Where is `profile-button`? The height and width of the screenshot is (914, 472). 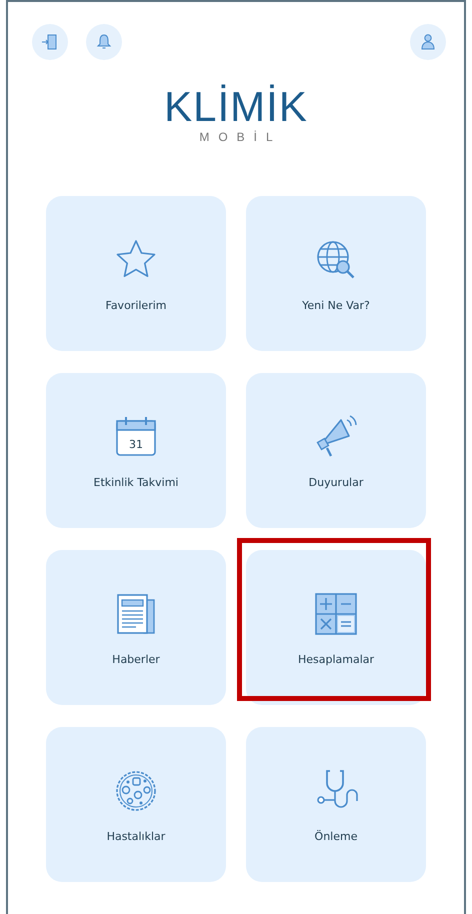
profile-button is located at coordinates (428, 42).